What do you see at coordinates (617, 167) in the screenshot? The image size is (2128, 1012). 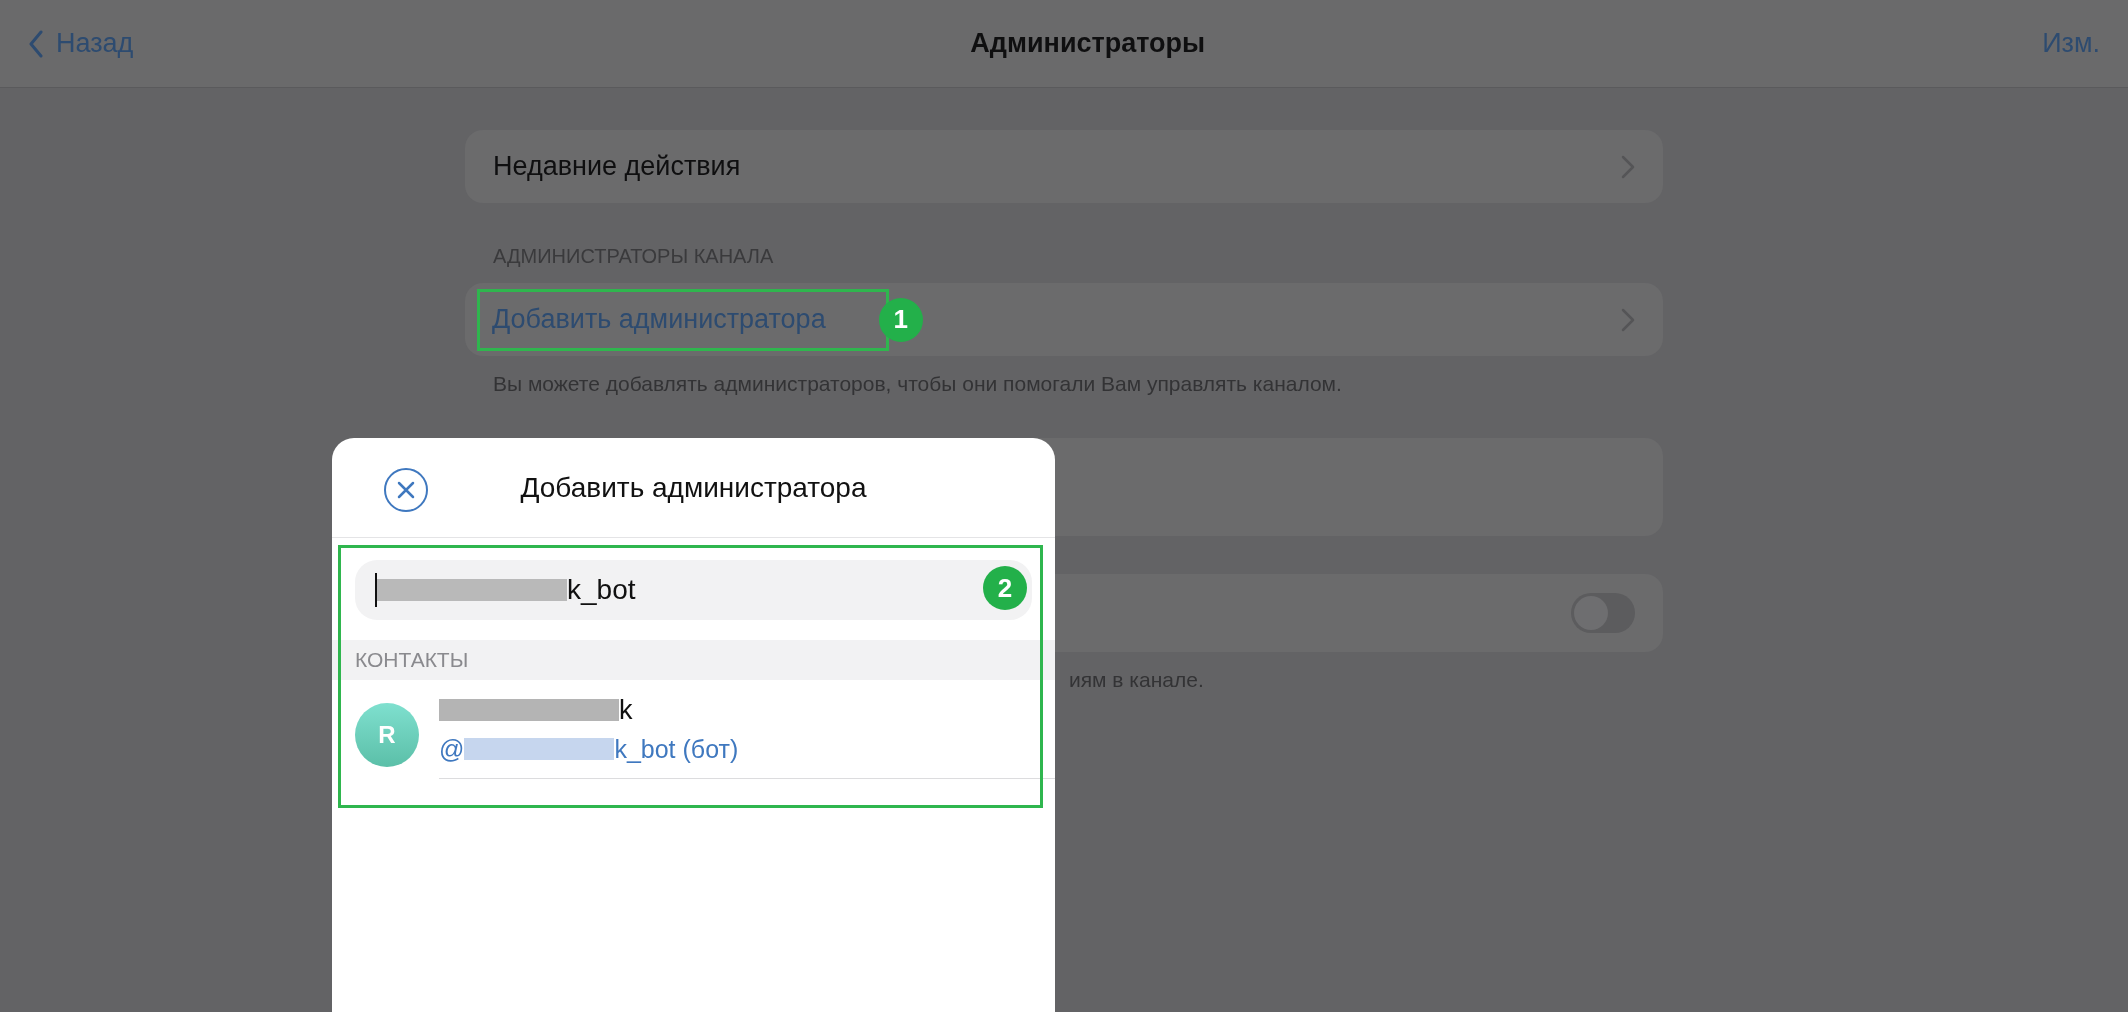 I see `row-label: Недавние действия` at bounding box center [617, 167].